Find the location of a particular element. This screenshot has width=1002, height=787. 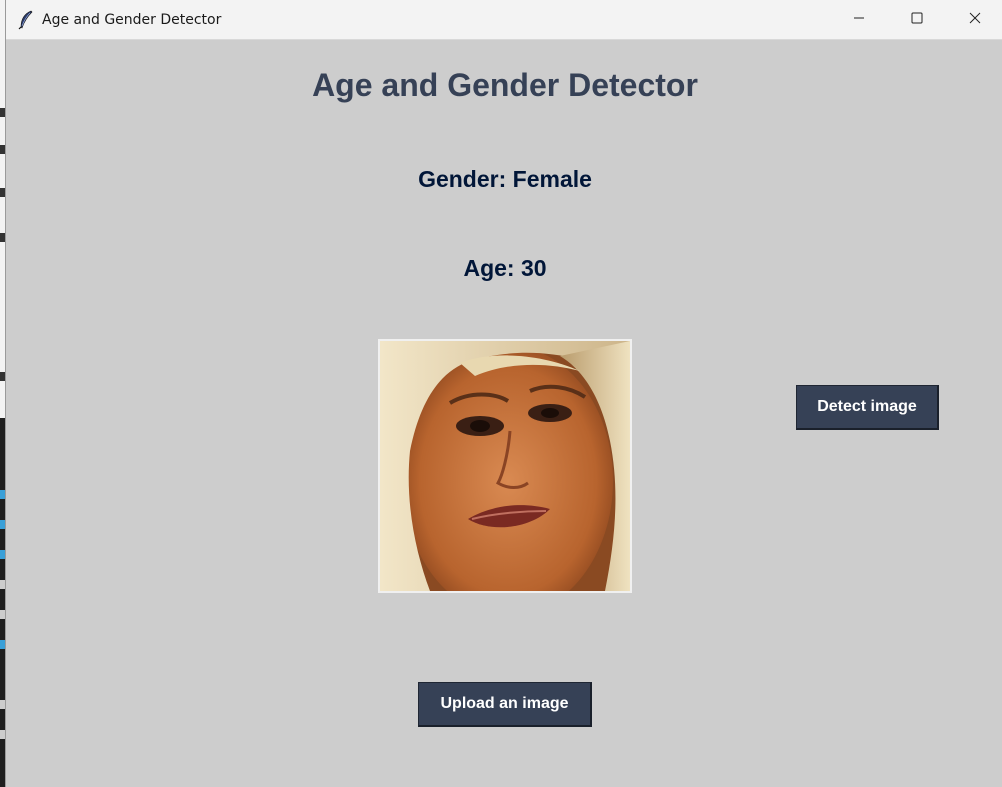

page-heading: Age and Gender Detector is located at coordinates (505, 85).